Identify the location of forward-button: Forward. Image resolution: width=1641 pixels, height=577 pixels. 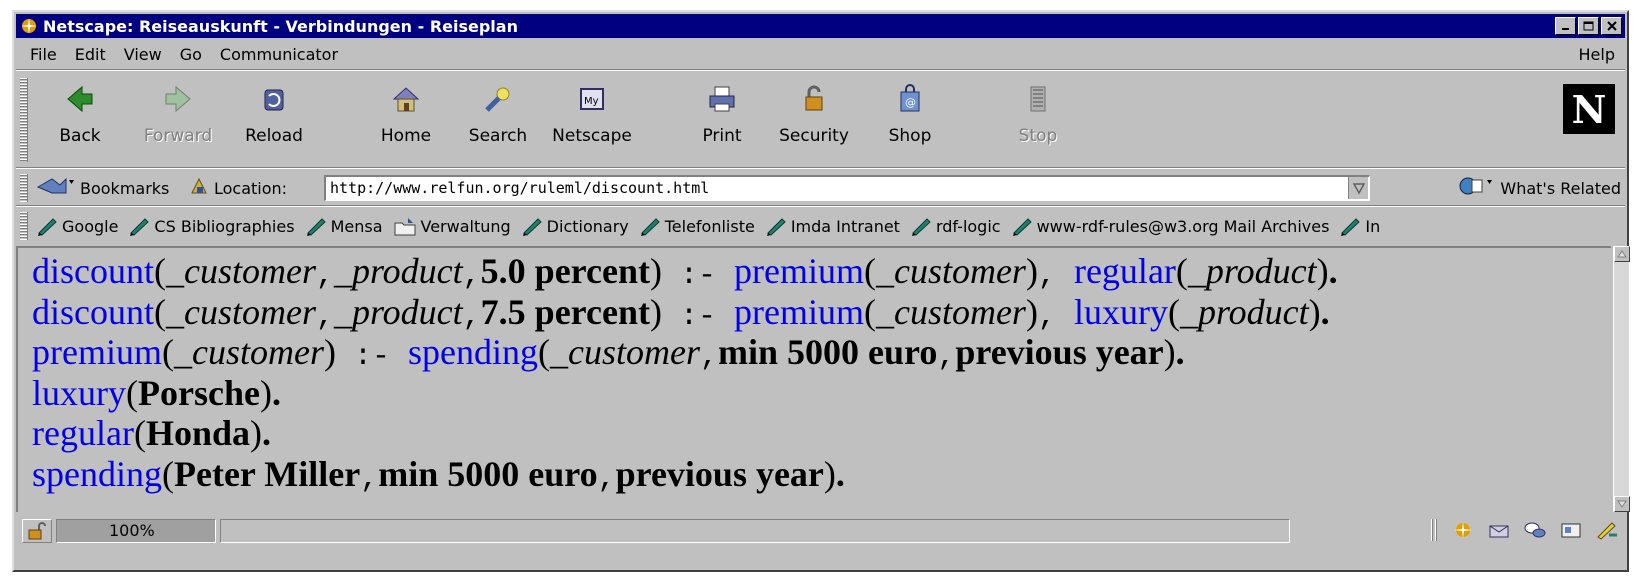
(178, 121).